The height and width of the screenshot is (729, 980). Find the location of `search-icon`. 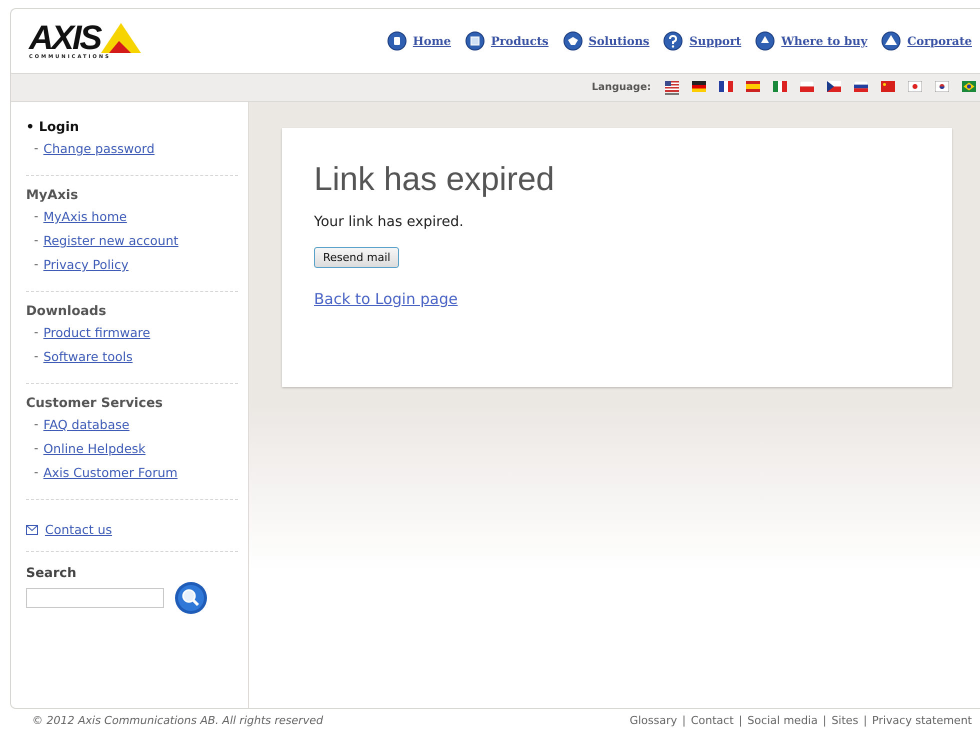

search-icon is located at coordinates (191, 598).